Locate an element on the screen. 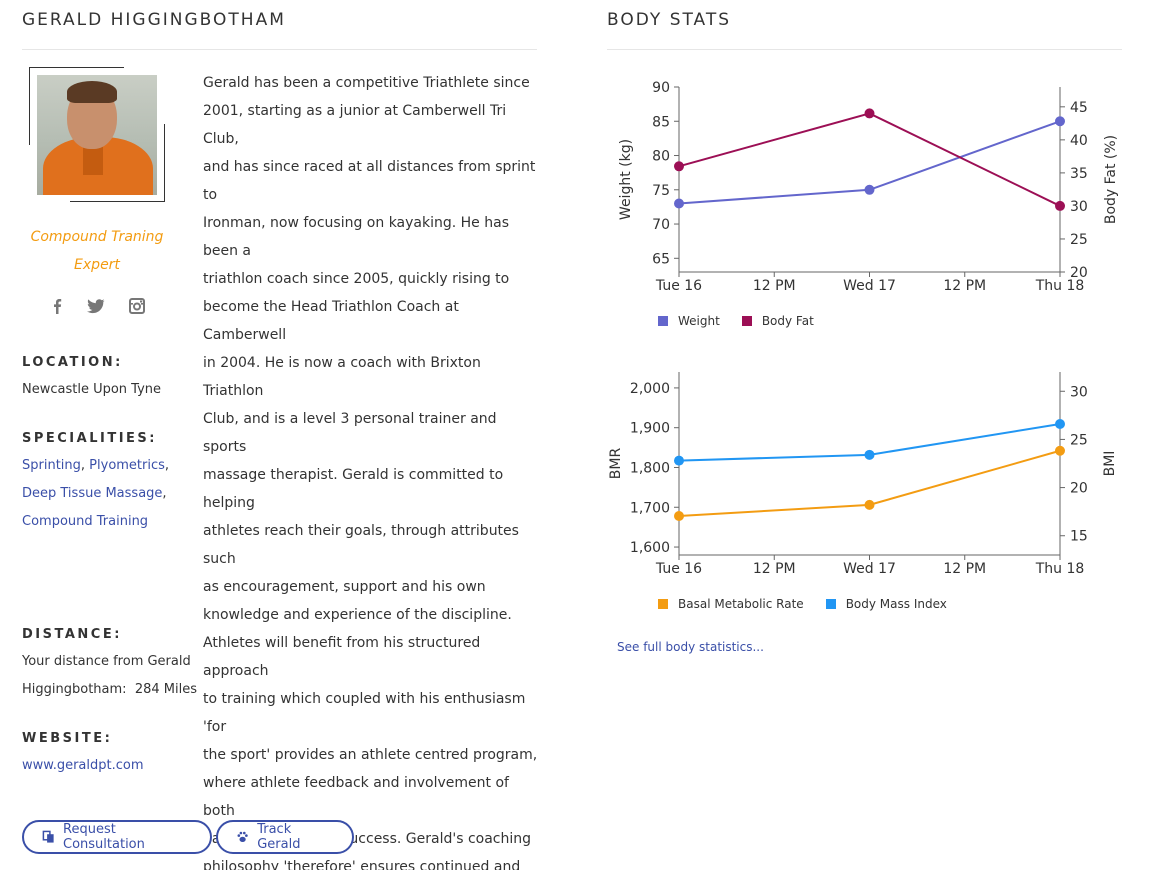 This screenshot has width=1150, height=870. twitter-icon is located at coordinates (96, 306).